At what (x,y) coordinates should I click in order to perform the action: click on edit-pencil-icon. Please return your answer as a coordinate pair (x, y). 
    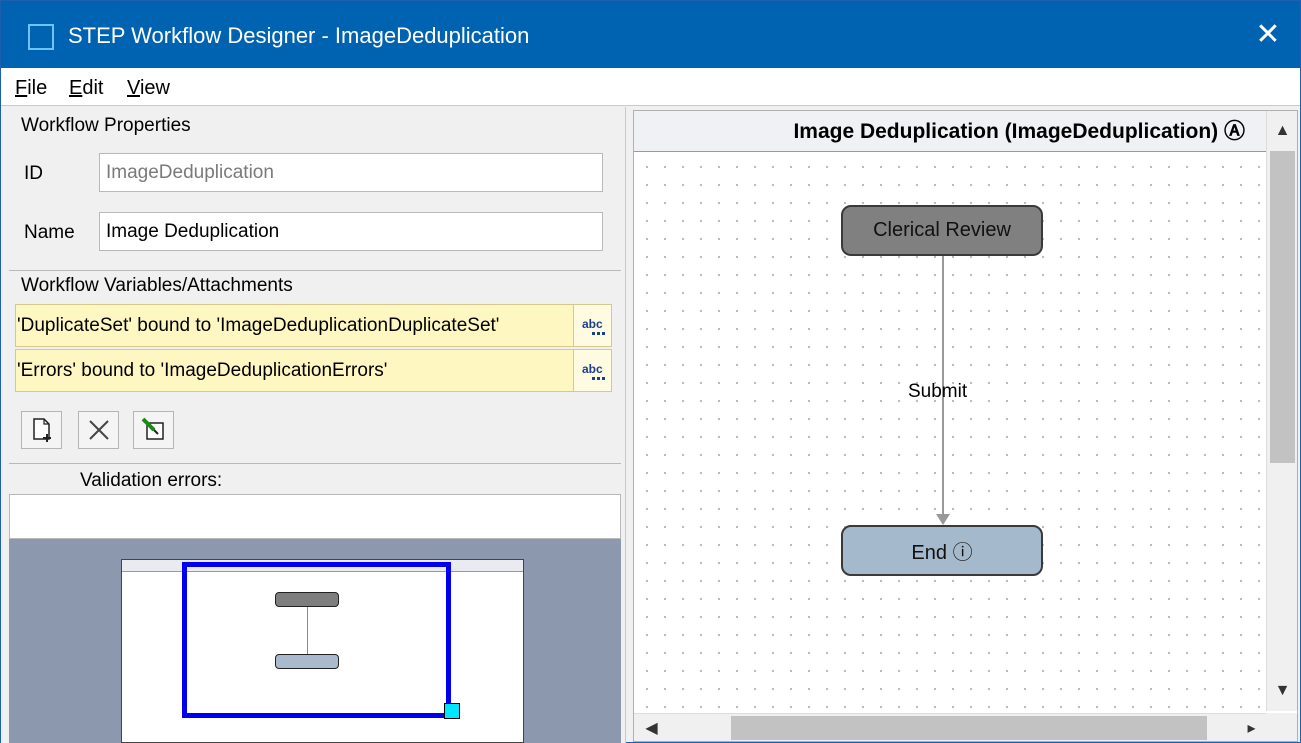
    Looking at the image, I should click on (152, 428).